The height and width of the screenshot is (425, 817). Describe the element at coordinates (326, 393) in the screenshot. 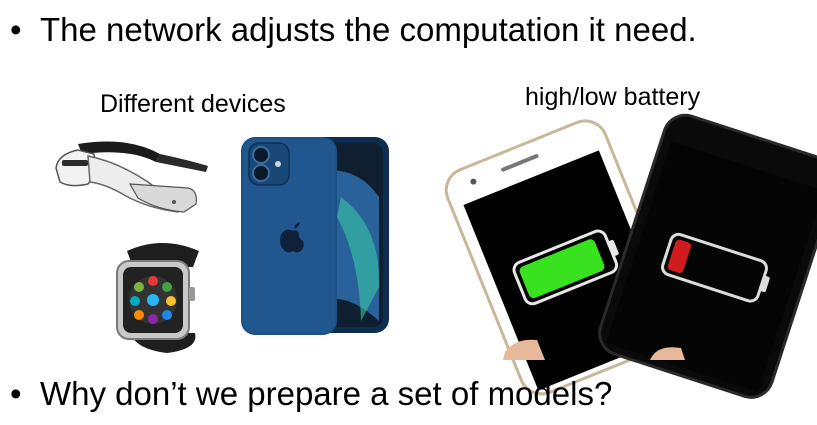

I see `bullet-text: Why don’t we prepare a set of models?` at that location.